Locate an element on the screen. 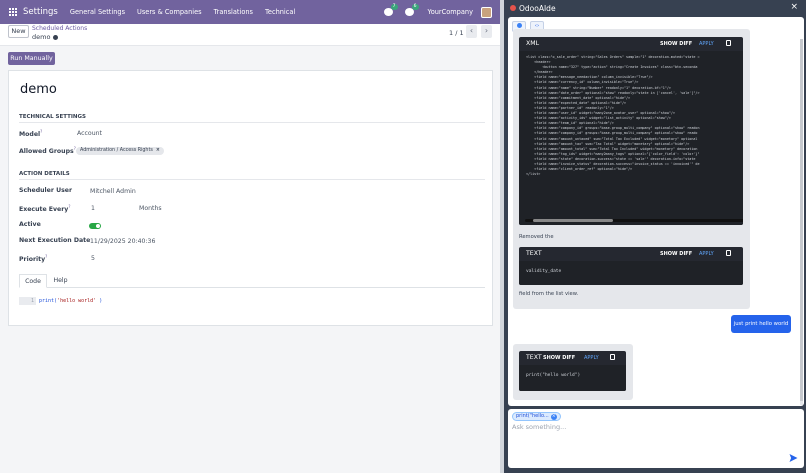 This screenshot has width=806, height=473. interval-number-field: 1 is located at coordinates (93, 208).